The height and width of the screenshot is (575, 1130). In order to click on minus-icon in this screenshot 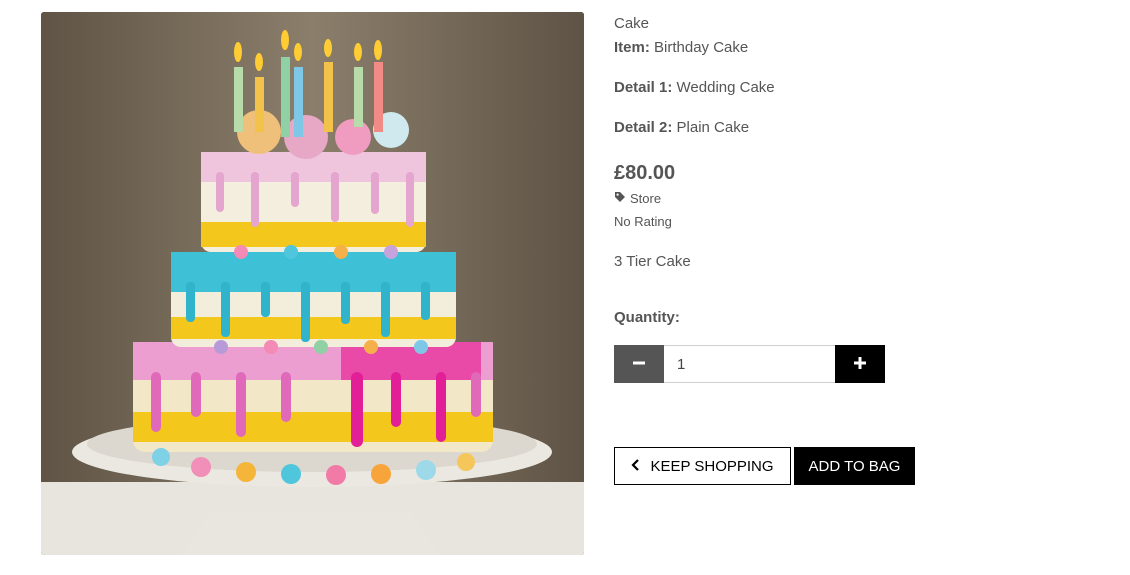, I will do `click(639, 364)`.